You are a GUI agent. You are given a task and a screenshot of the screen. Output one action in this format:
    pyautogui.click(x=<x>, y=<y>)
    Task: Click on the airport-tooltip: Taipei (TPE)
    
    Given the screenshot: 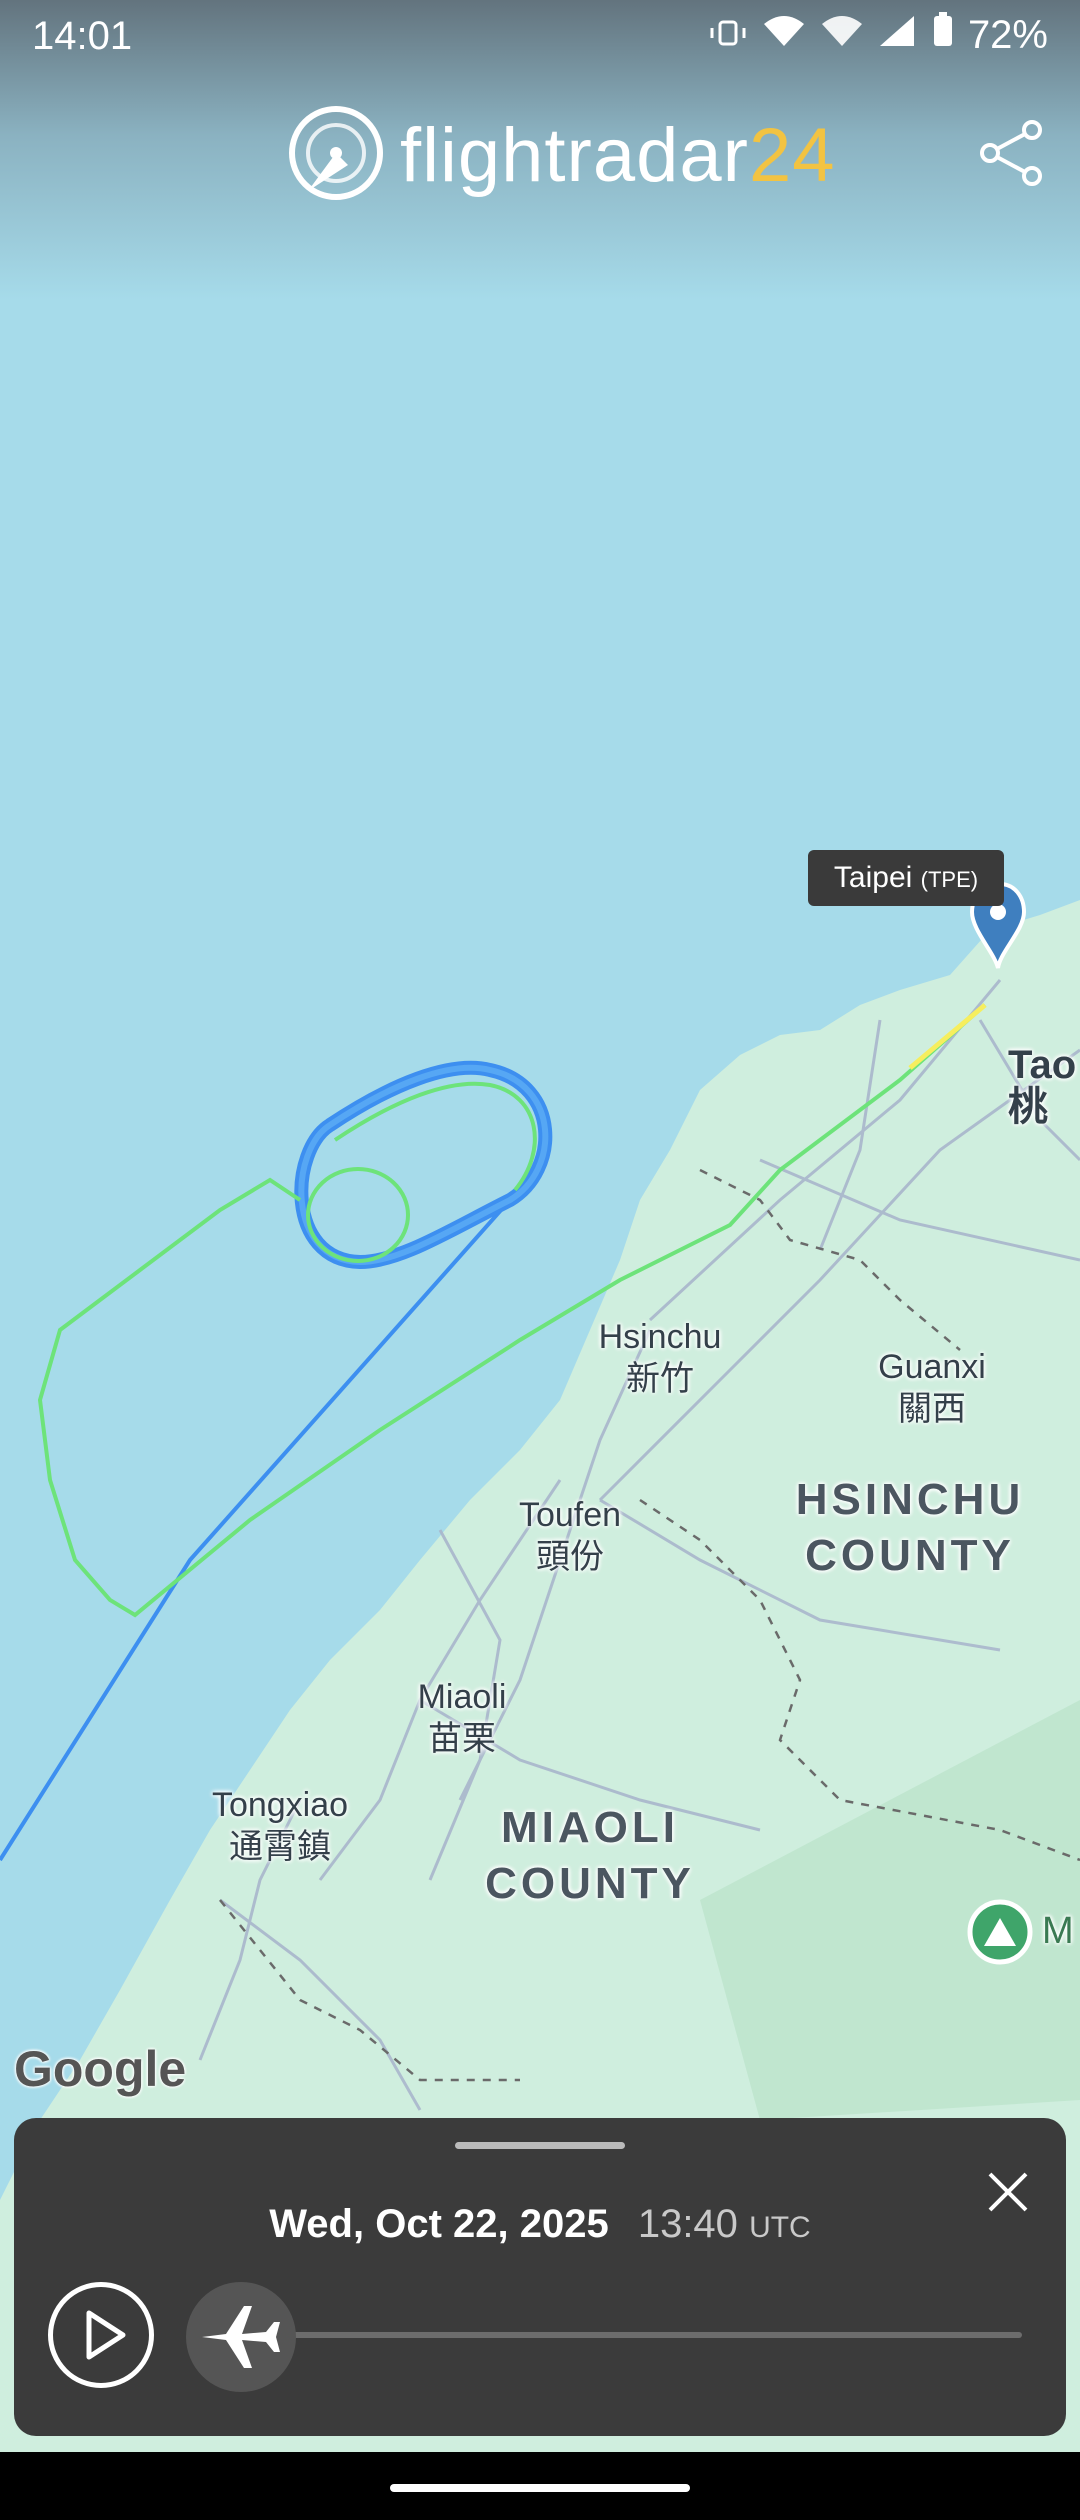 What is the action you would take?
    pyautogui.click(x=906, y=878)
    